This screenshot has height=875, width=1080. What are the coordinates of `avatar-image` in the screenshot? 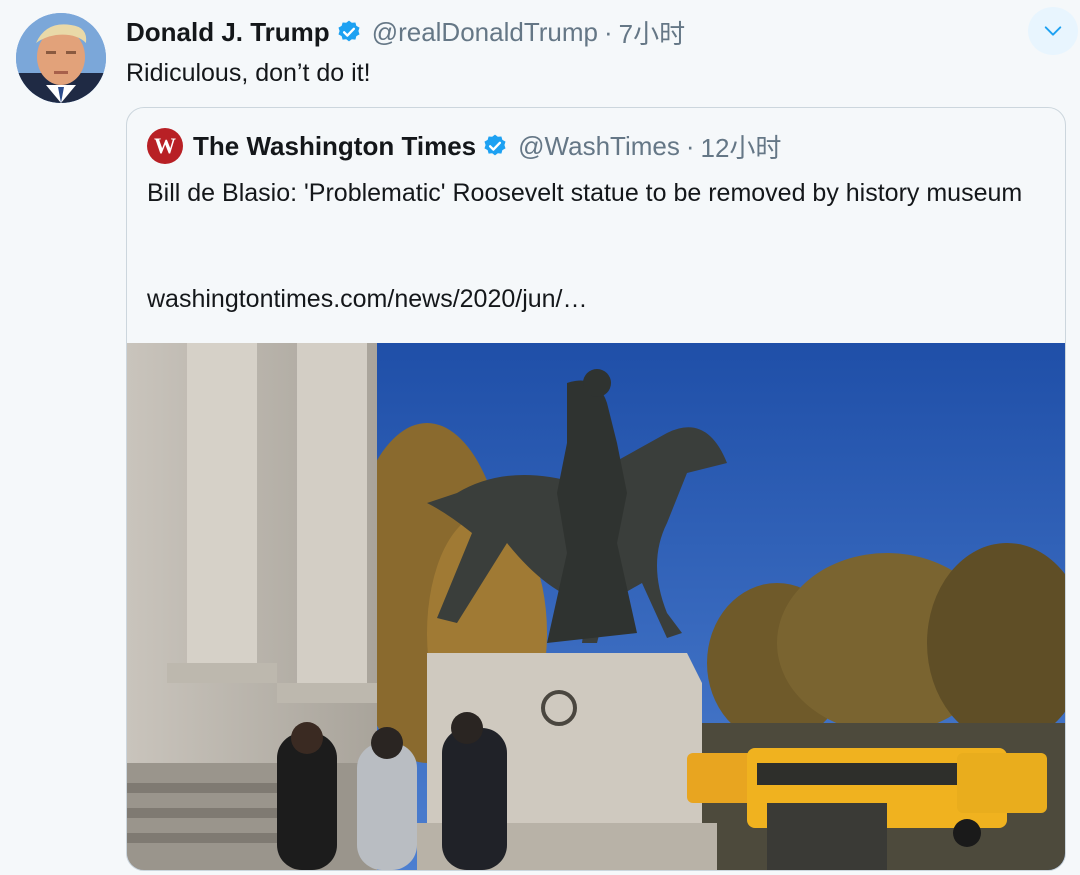 It's located at (61, 58).